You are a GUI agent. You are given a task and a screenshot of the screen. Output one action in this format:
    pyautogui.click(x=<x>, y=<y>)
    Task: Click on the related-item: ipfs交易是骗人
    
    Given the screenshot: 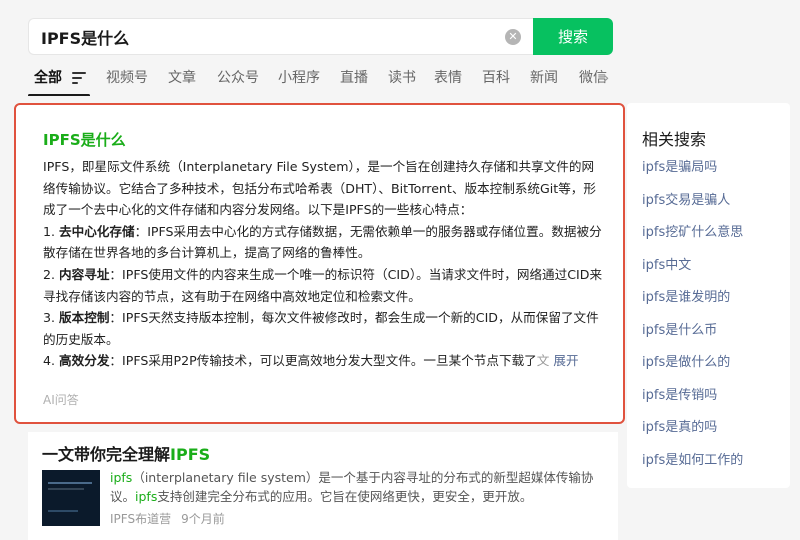 What is the action you would take?
    pyautogui.click(x=692, y=207)
    